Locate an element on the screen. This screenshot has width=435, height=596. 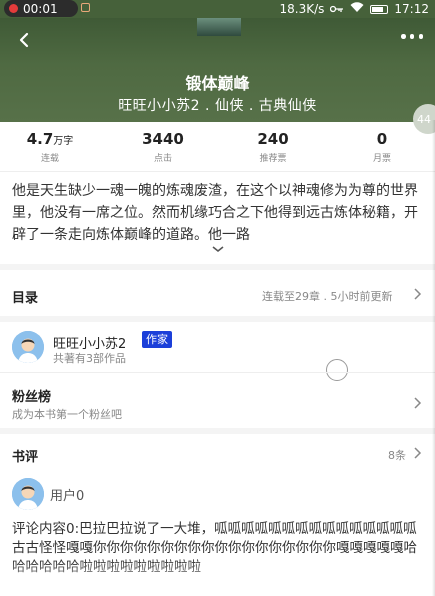
battery-icon is located at coordinates (379, 9).